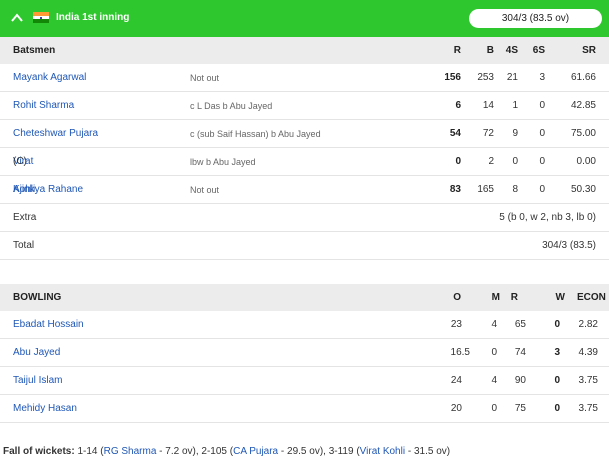  I want to click on chevron-up-icon, so click(17, 18).